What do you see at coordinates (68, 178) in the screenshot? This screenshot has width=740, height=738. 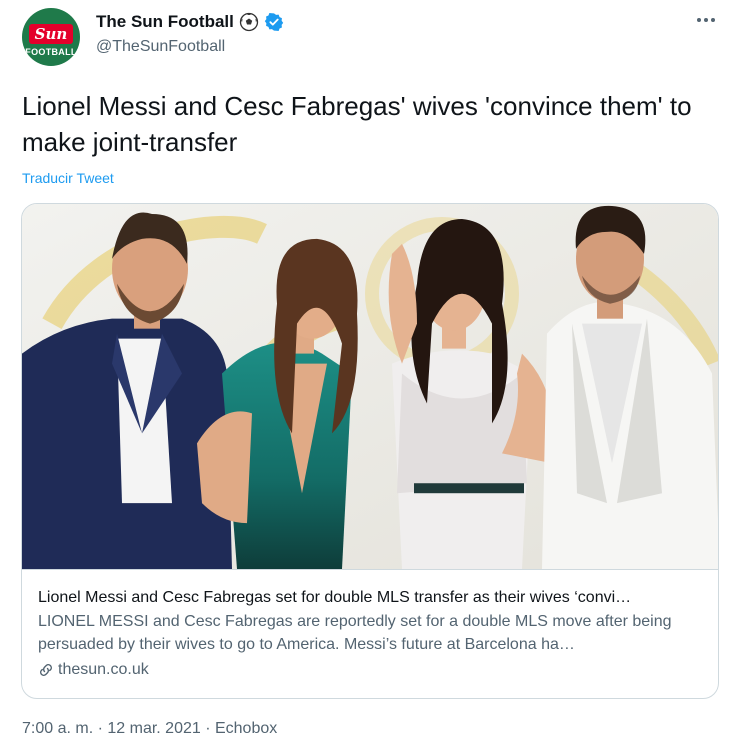 I see `translate-tweet-link: Traducir Tweet` at bounding box center [68, 178].